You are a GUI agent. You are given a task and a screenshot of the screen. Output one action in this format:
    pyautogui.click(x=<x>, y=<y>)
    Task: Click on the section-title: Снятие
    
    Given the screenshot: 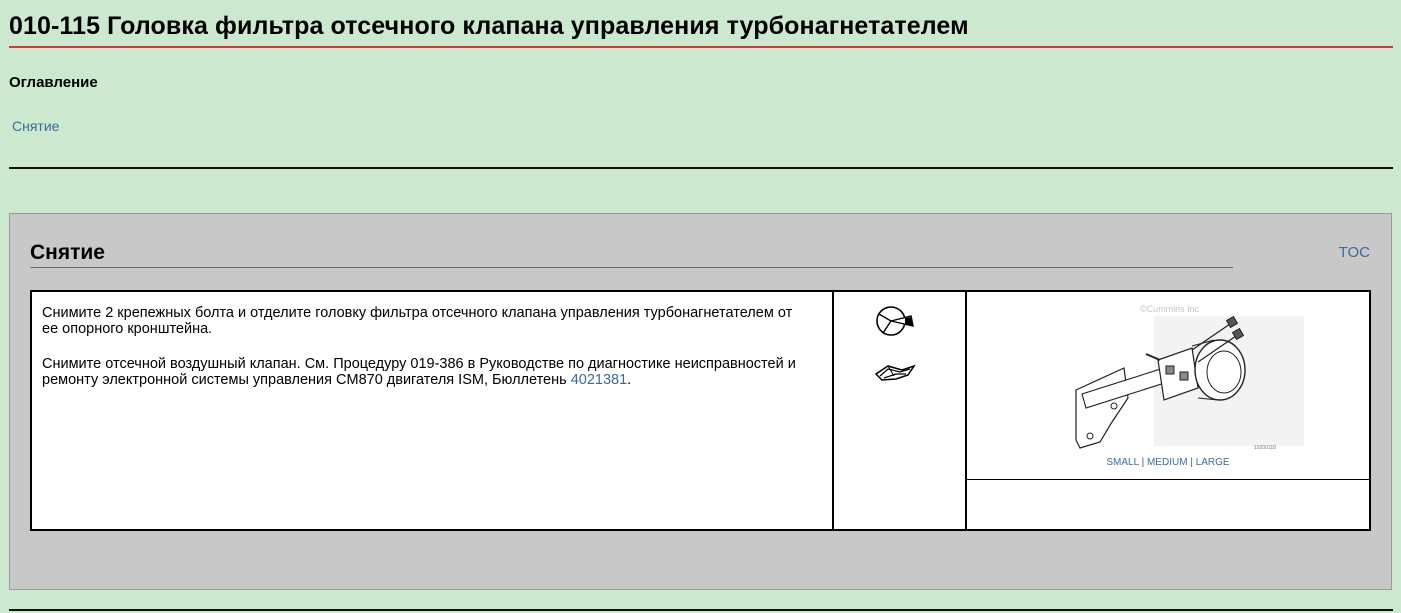 What is the action you would take?
    pyautogui.click(x=67, y=252)
    